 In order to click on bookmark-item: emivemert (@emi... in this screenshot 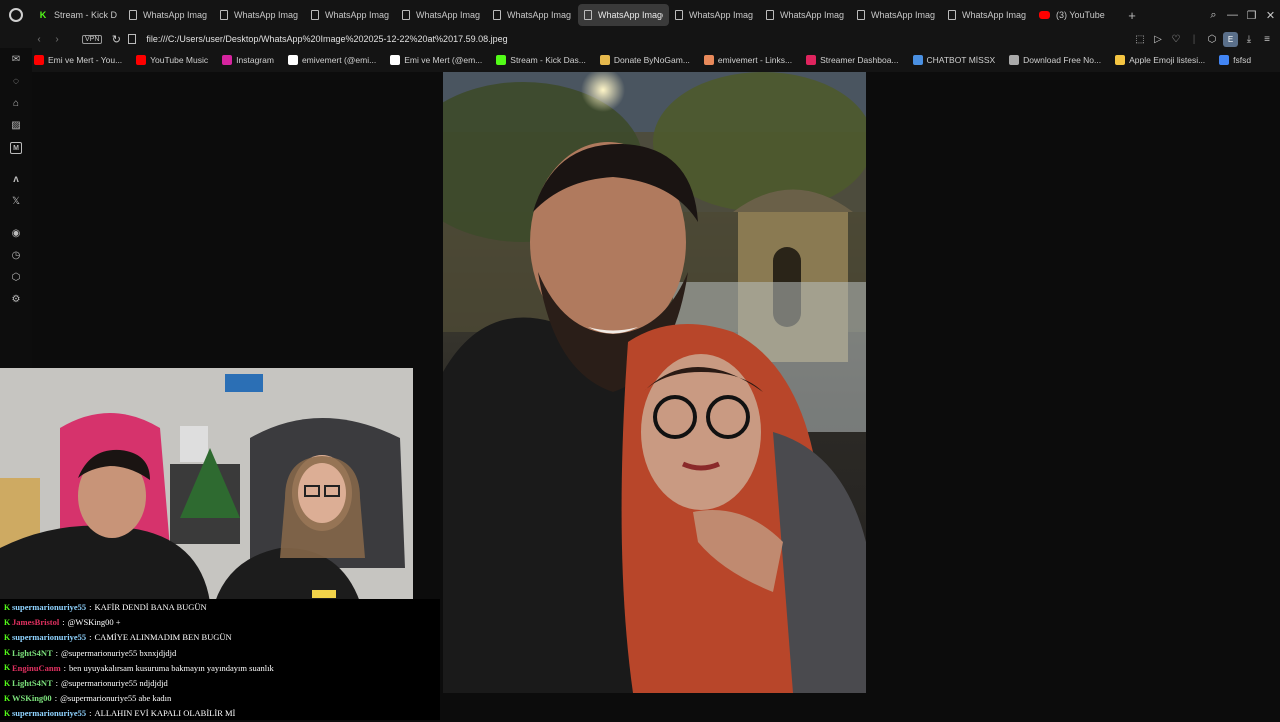, I will do `click(331, 60)`.